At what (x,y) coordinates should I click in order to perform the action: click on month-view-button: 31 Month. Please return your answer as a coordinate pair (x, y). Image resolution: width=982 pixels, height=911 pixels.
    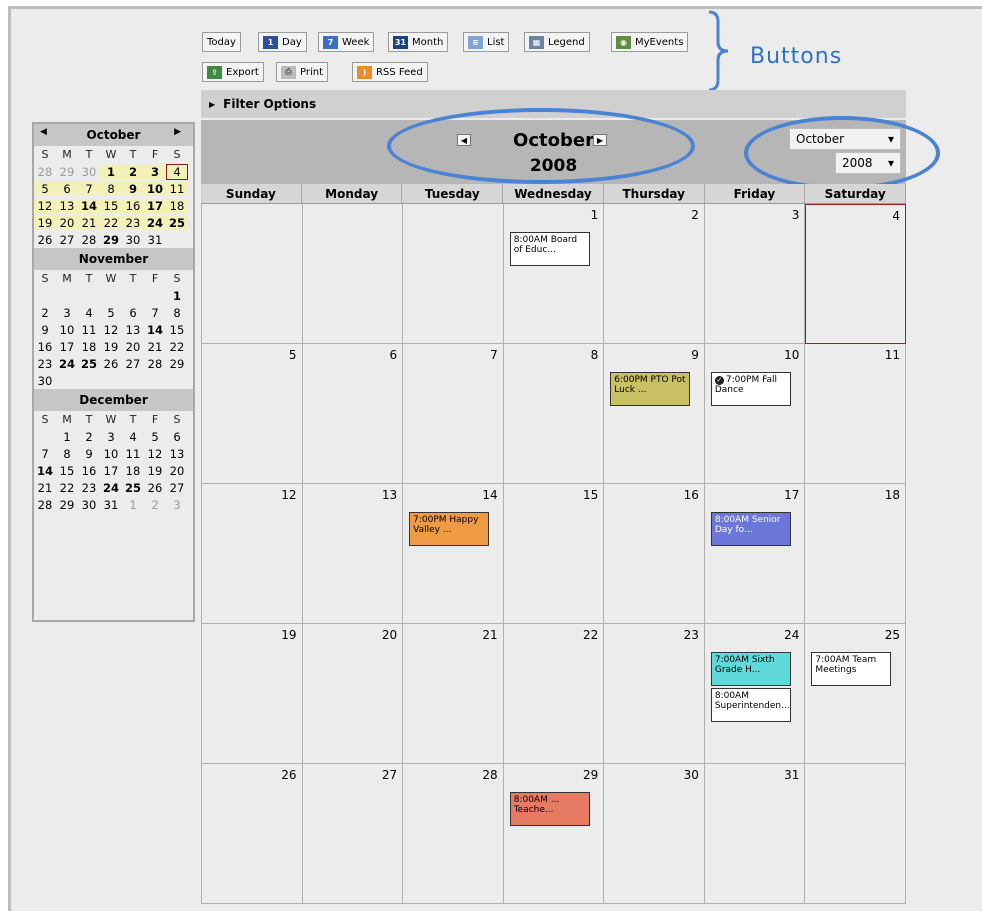
    Looking at the image, I should click on (418, 42).